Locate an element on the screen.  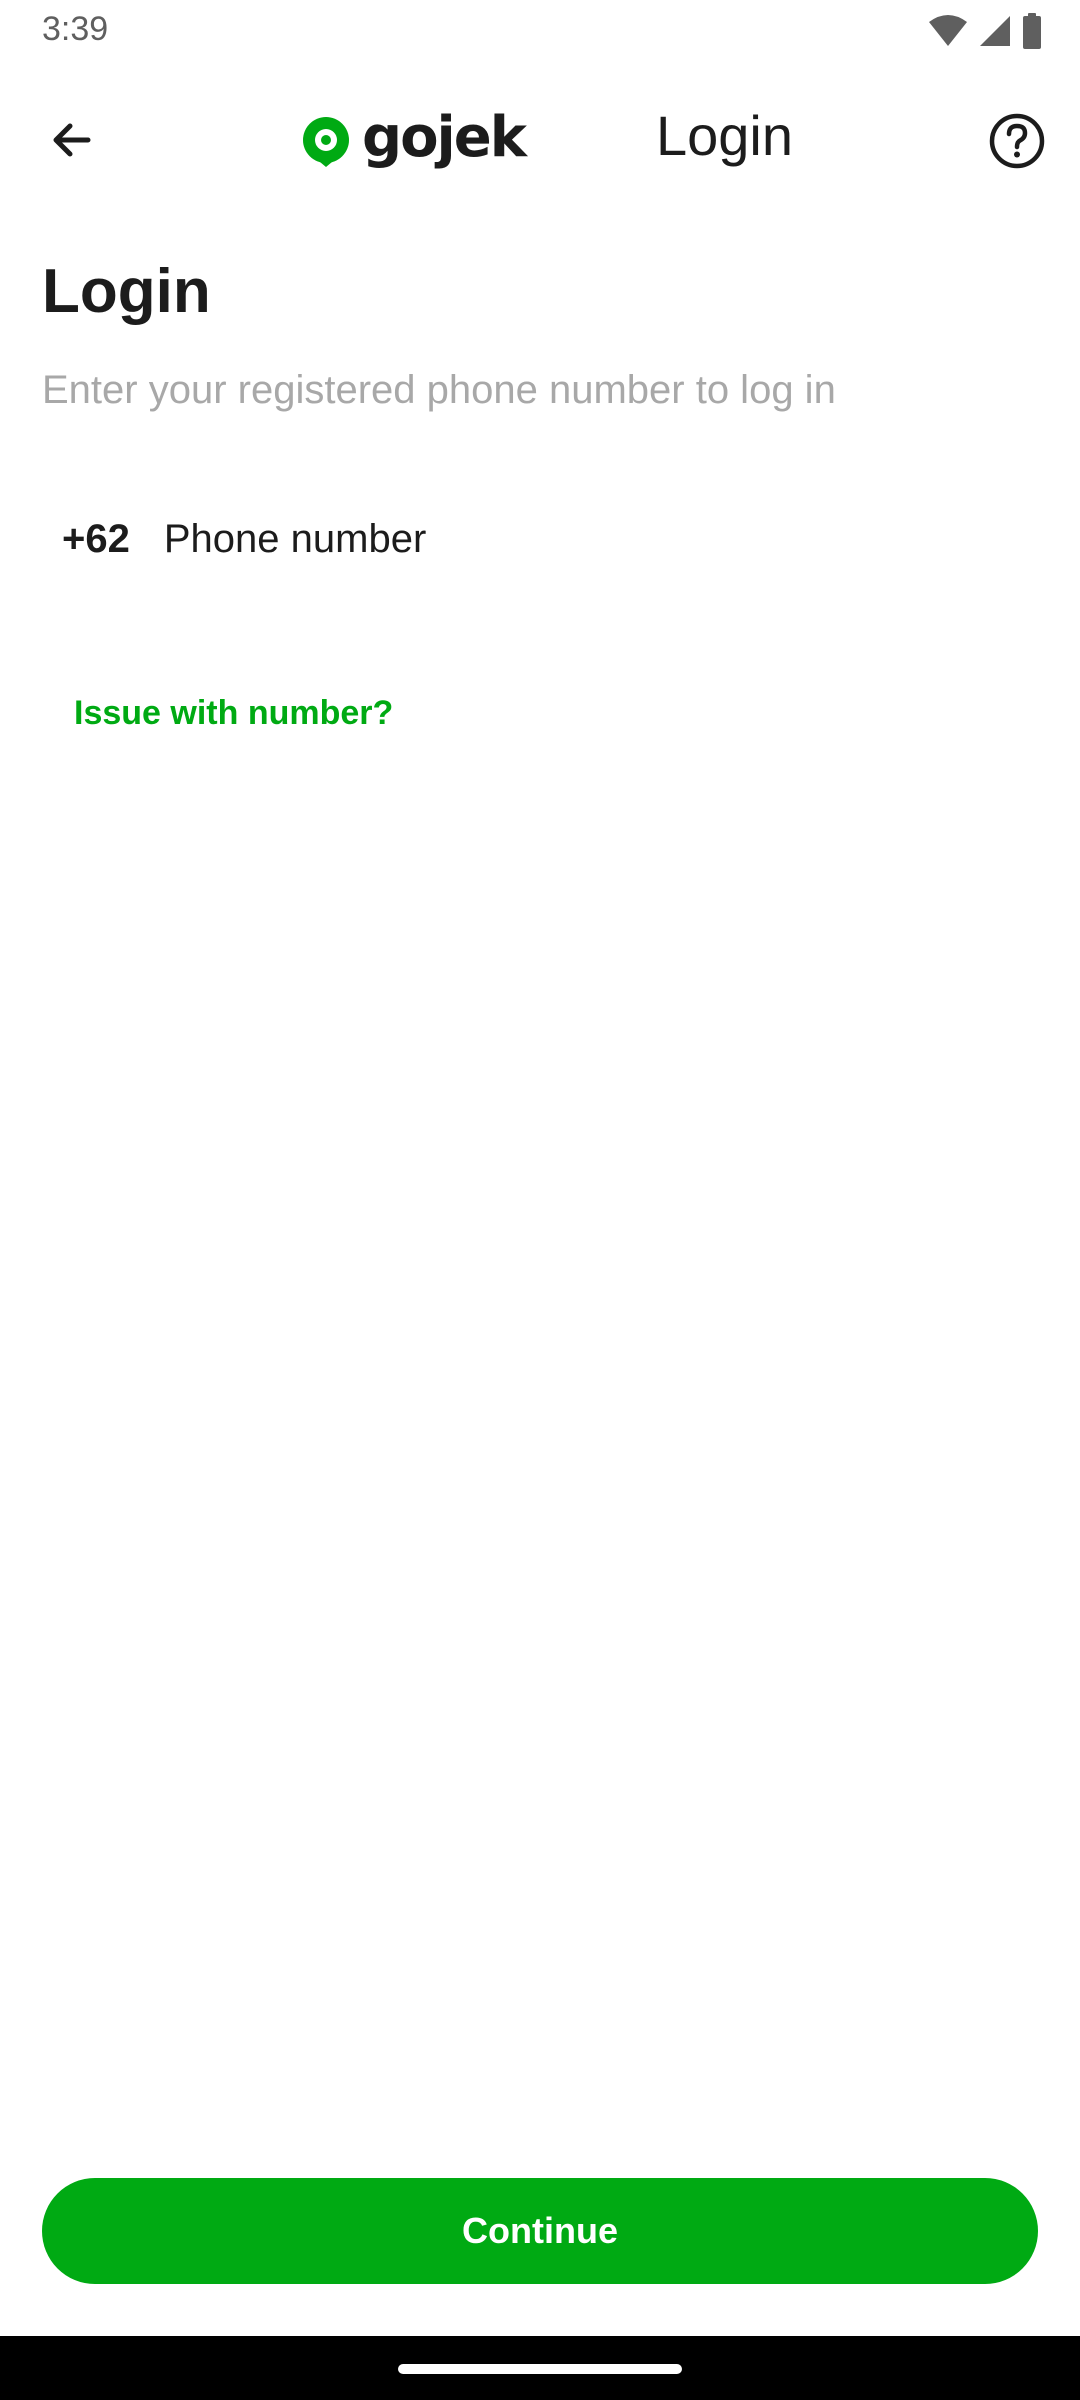
help-icon is located at coordinates (1017, 141).